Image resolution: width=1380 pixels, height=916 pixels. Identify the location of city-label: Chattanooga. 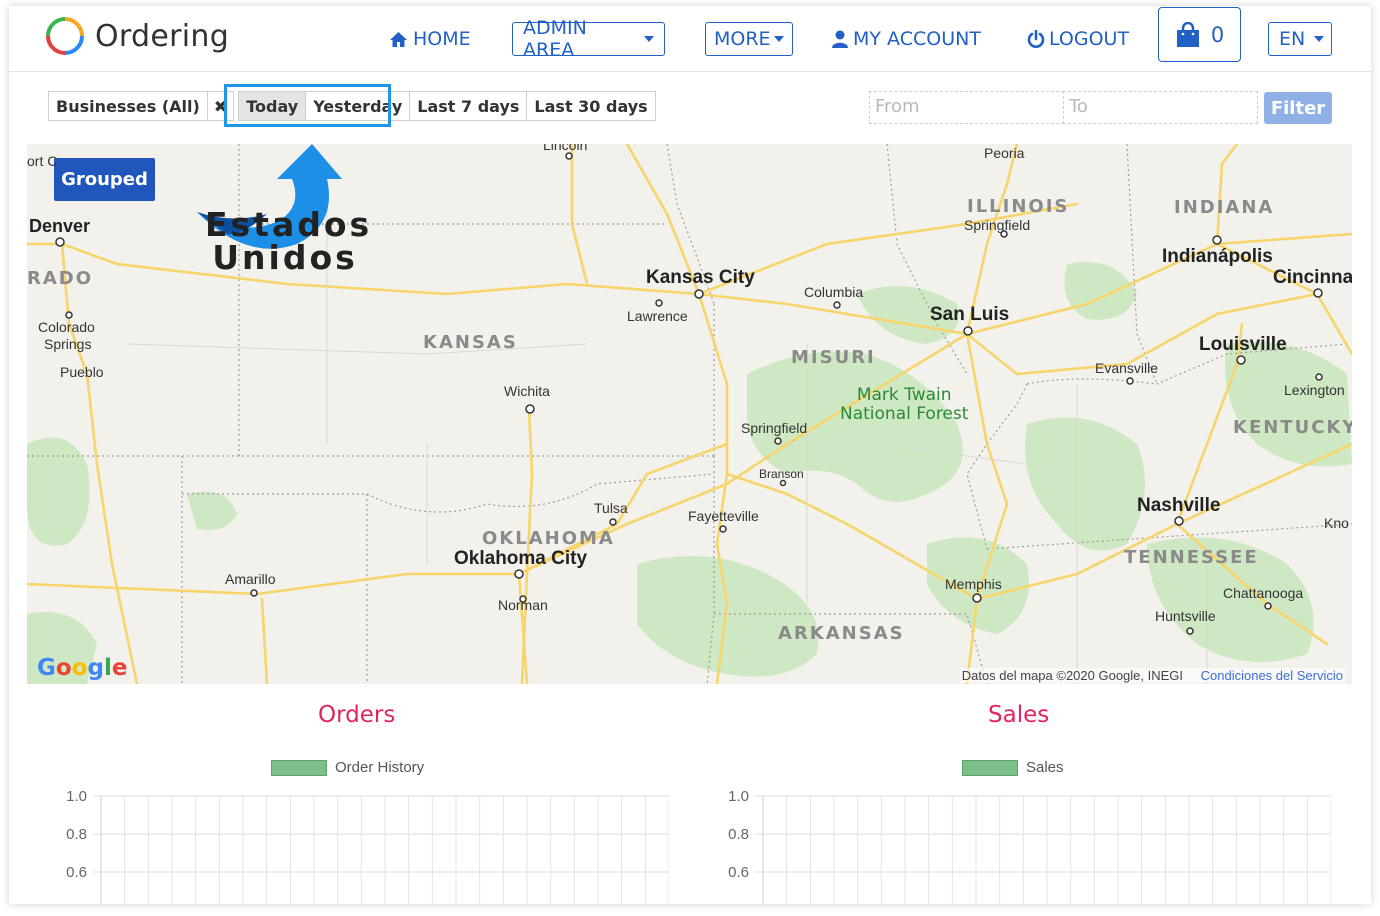
(1263, 593).